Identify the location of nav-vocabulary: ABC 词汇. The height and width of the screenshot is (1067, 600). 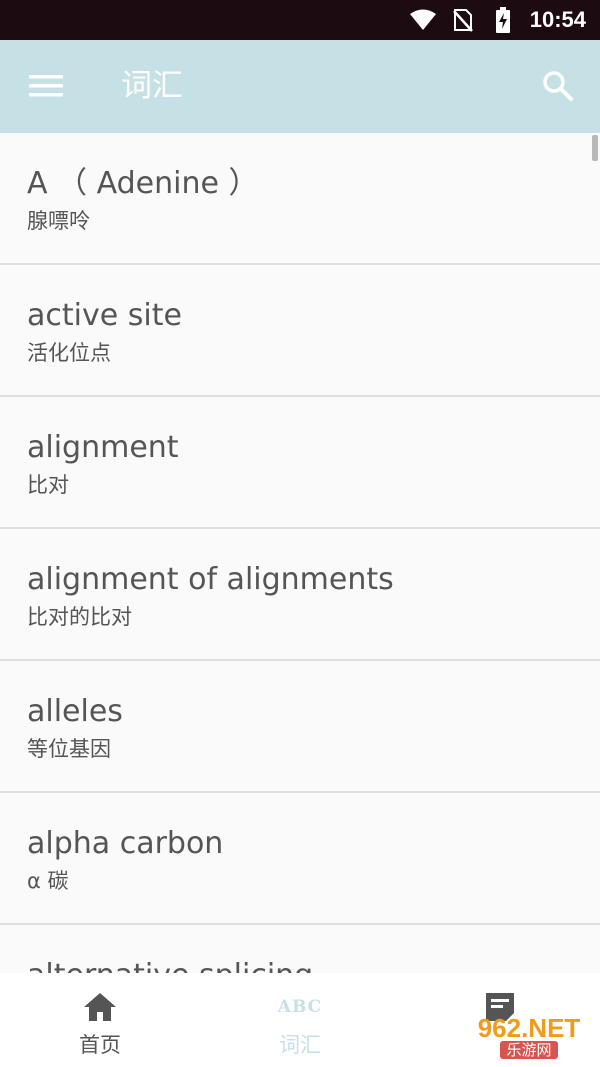
(300, 1020).